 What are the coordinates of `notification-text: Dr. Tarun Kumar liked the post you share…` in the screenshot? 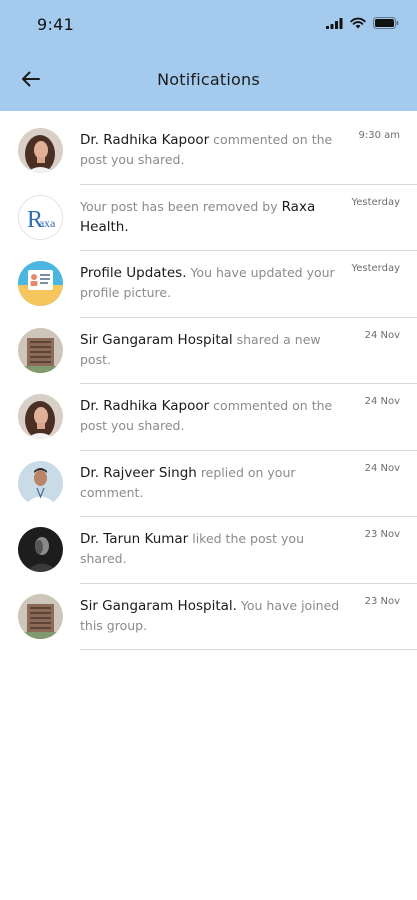 It's located at (192, 548).